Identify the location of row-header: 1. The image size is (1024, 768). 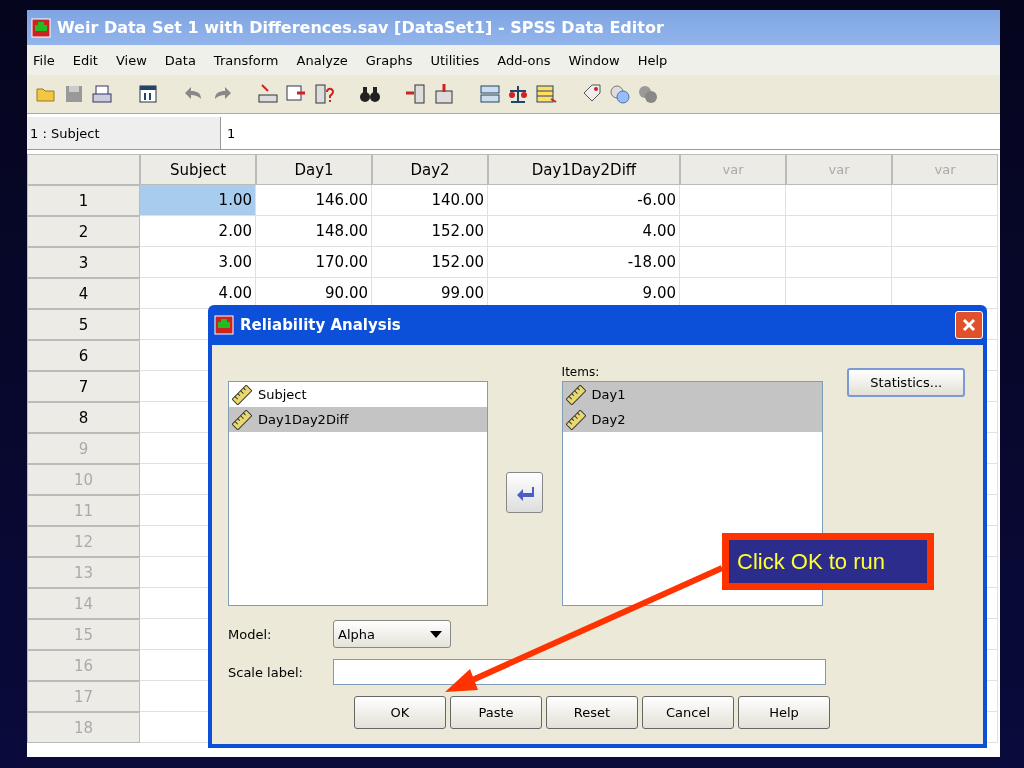
(83, 200).